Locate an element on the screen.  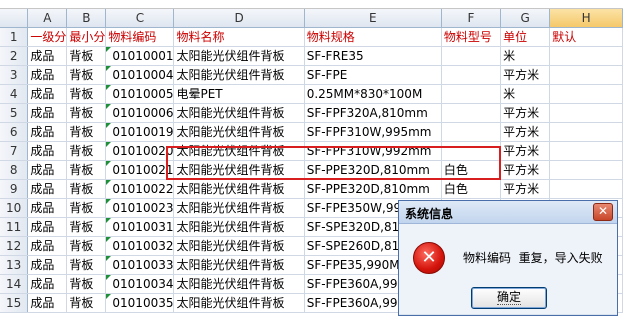
cell-c: 01010035 is located at coordinates (140, 303).